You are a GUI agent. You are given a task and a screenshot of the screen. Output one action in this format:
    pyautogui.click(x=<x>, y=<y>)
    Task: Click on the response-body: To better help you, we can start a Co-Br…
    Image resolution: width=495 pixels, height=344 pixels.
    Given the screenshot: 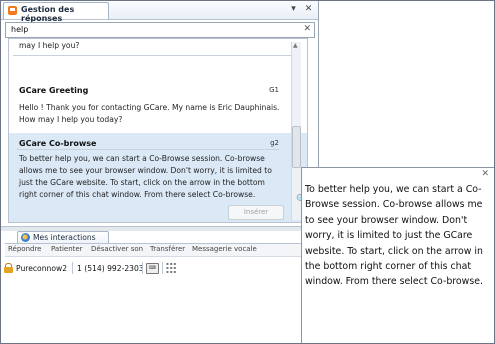 What is the action you would take?
    pyautogui.click(x=145, y=176)
    